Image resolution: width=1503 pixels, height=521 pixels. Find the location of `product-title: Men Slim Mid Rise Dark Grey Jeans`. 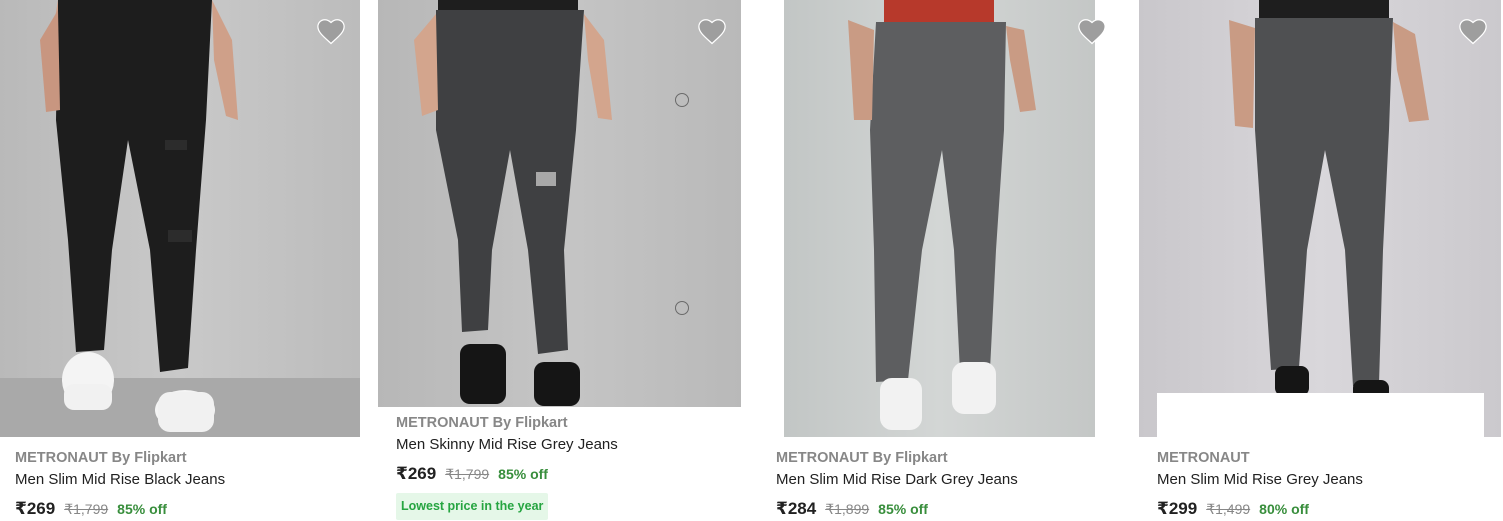

product-title: Men Slim Mid Rise Dark Grey Jeans is located at coordinates (897, 479).